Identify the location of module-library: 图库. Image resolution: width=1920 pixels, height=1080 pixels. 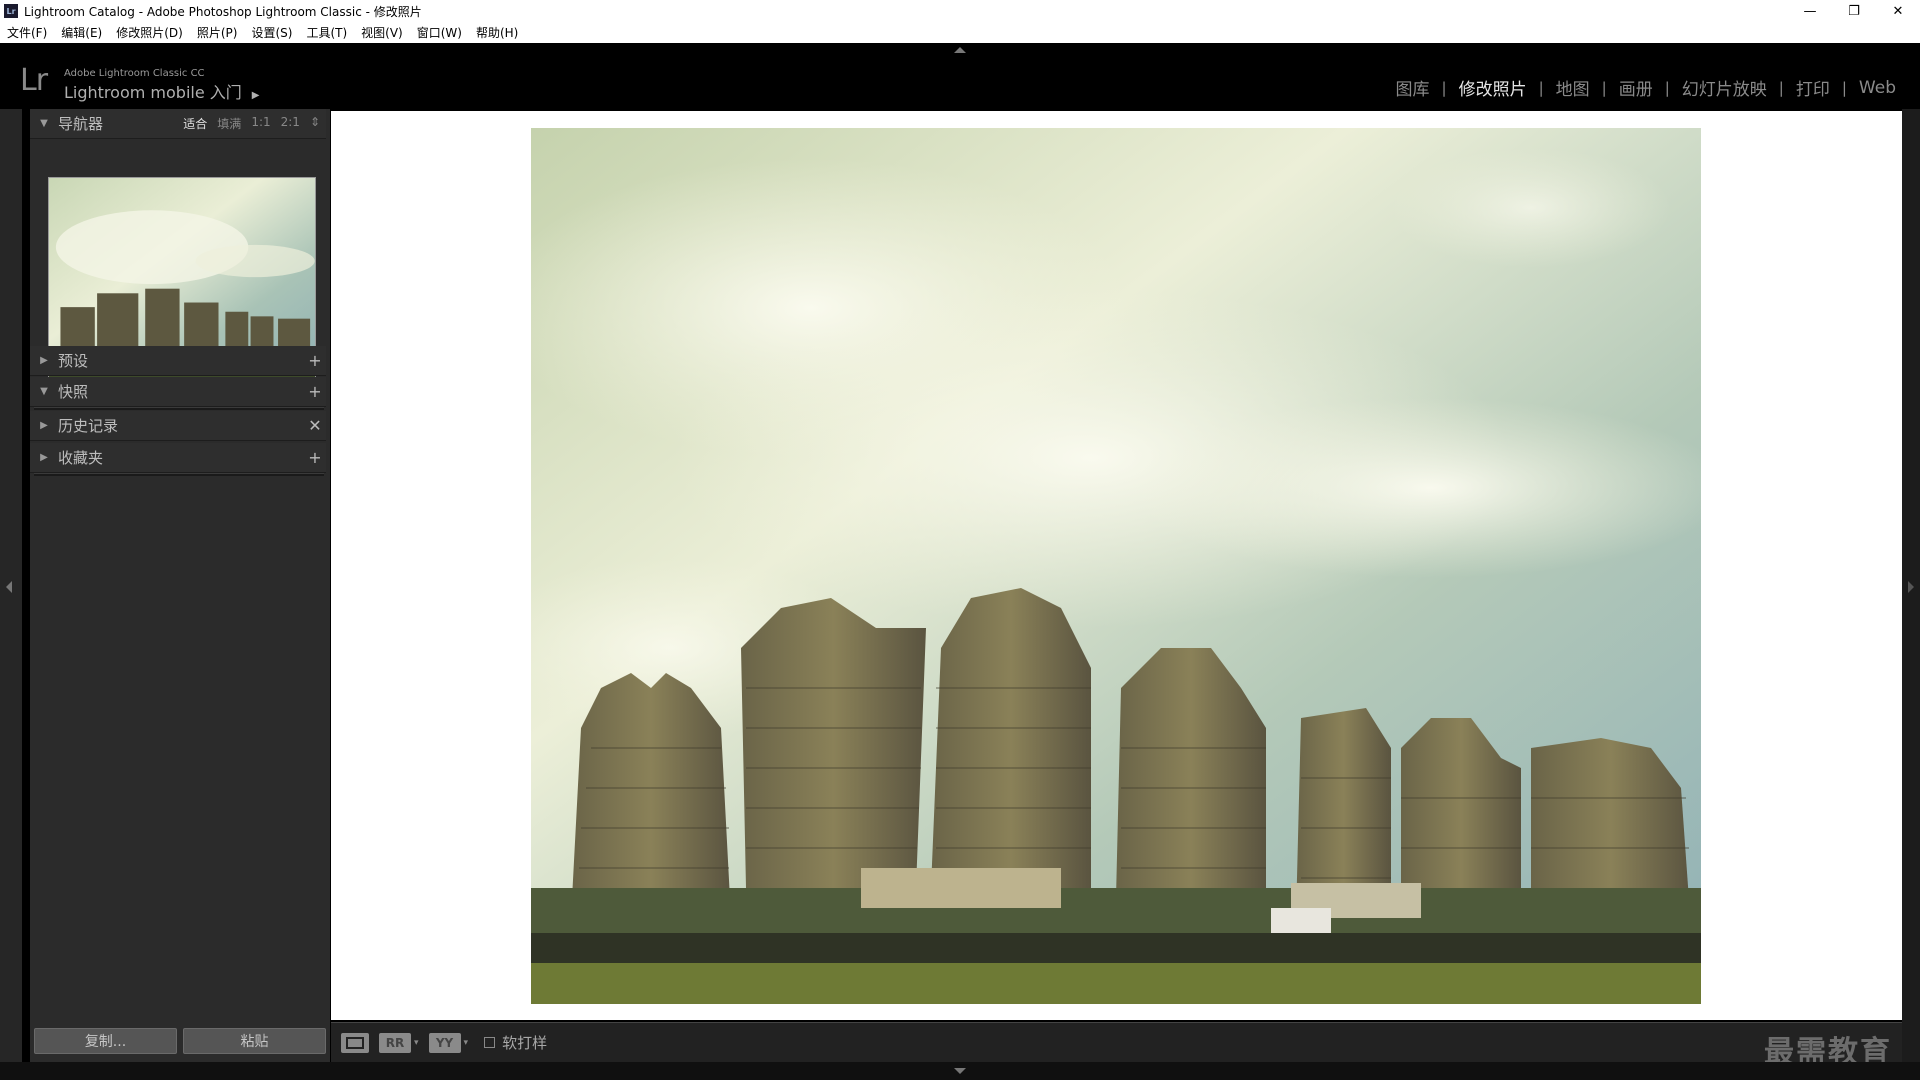
(1413, 87).